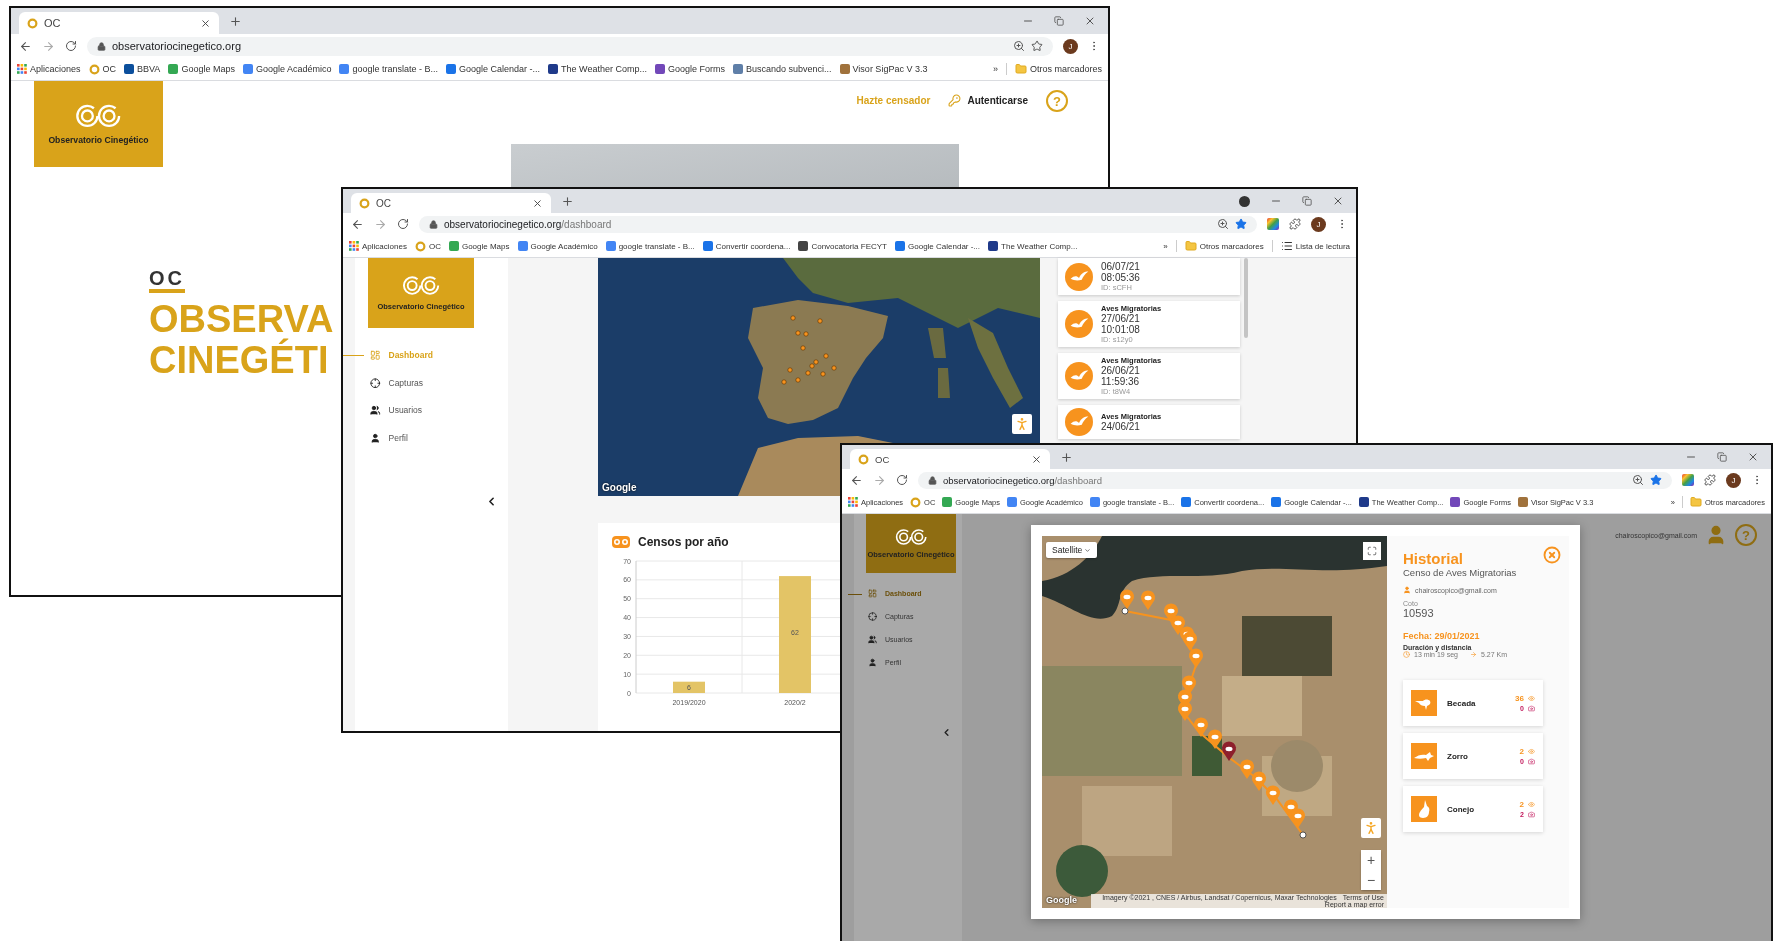 This screenshot has height=941, width=1777. I want to click on leader-line, so click(855, 594).